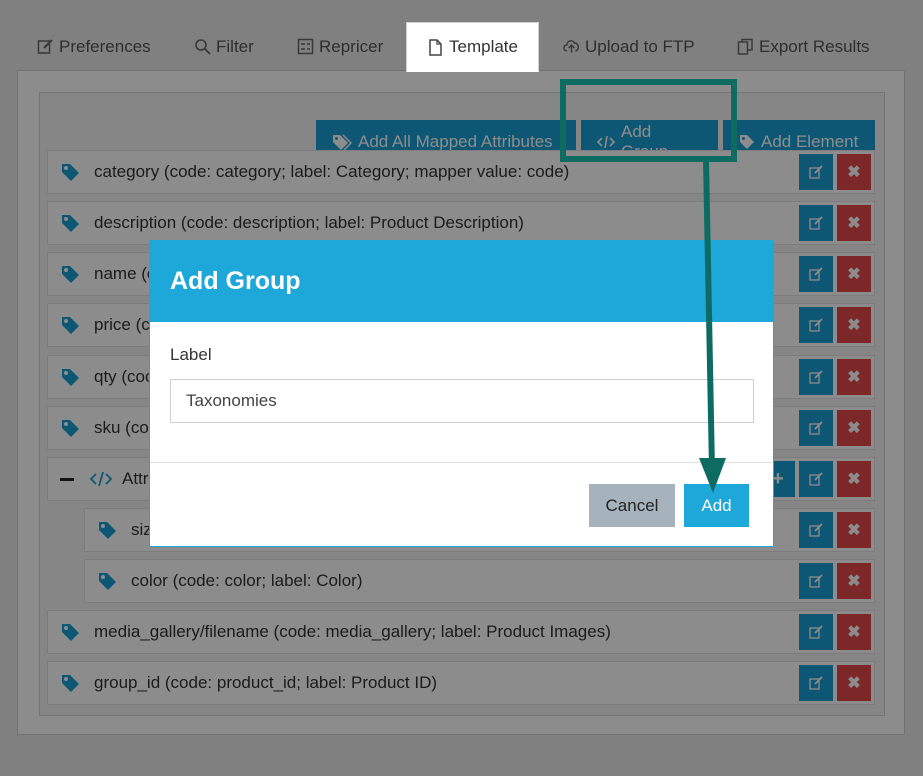  I want to click on cancel-button: Cancel, so click(632, 505).